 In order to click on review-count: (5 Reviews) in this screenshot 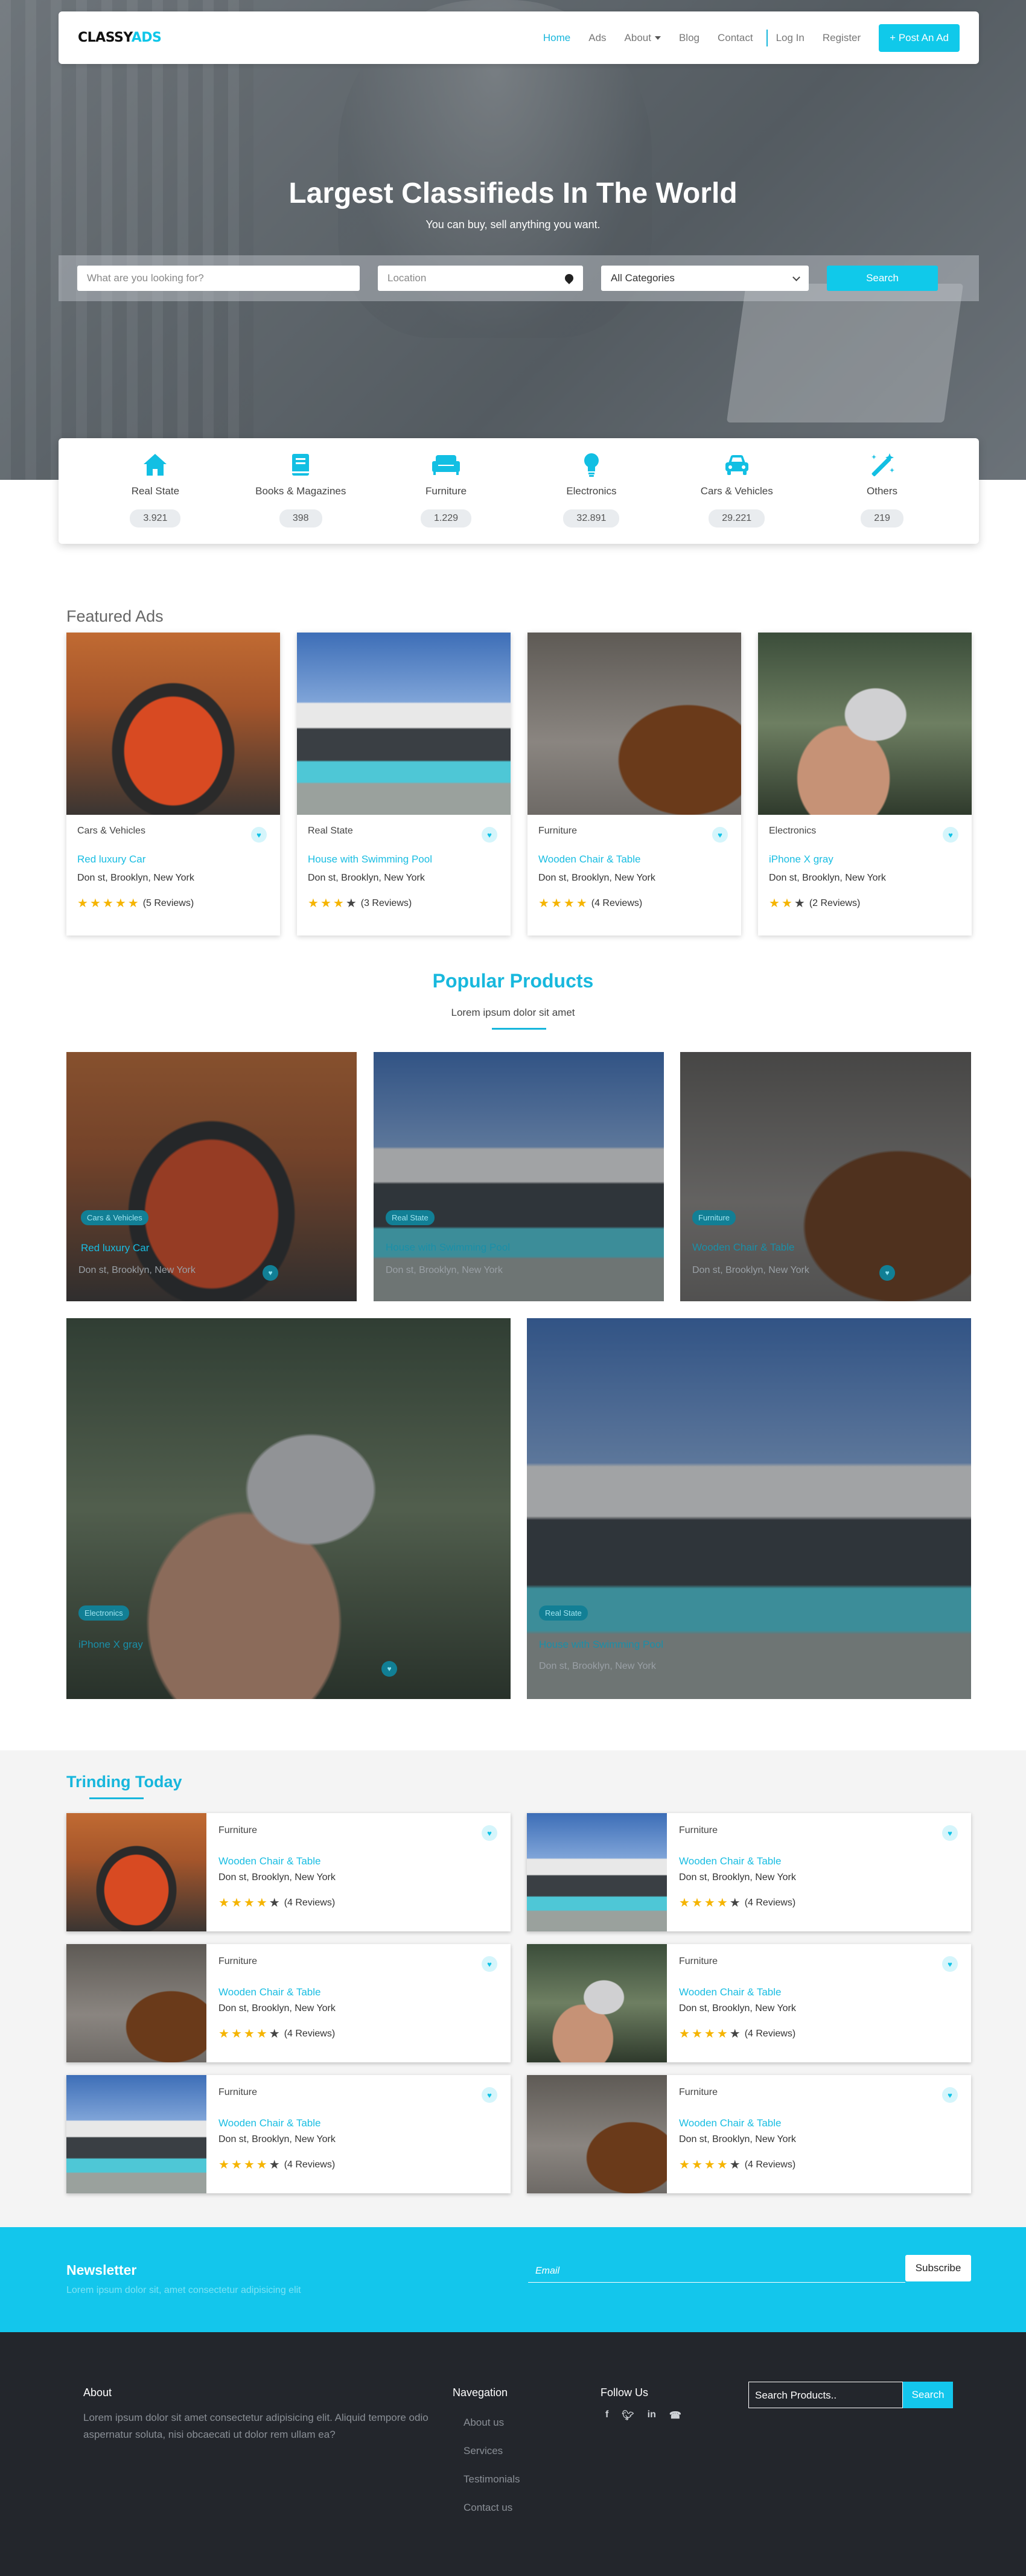, I will do `click(168, 902)`.